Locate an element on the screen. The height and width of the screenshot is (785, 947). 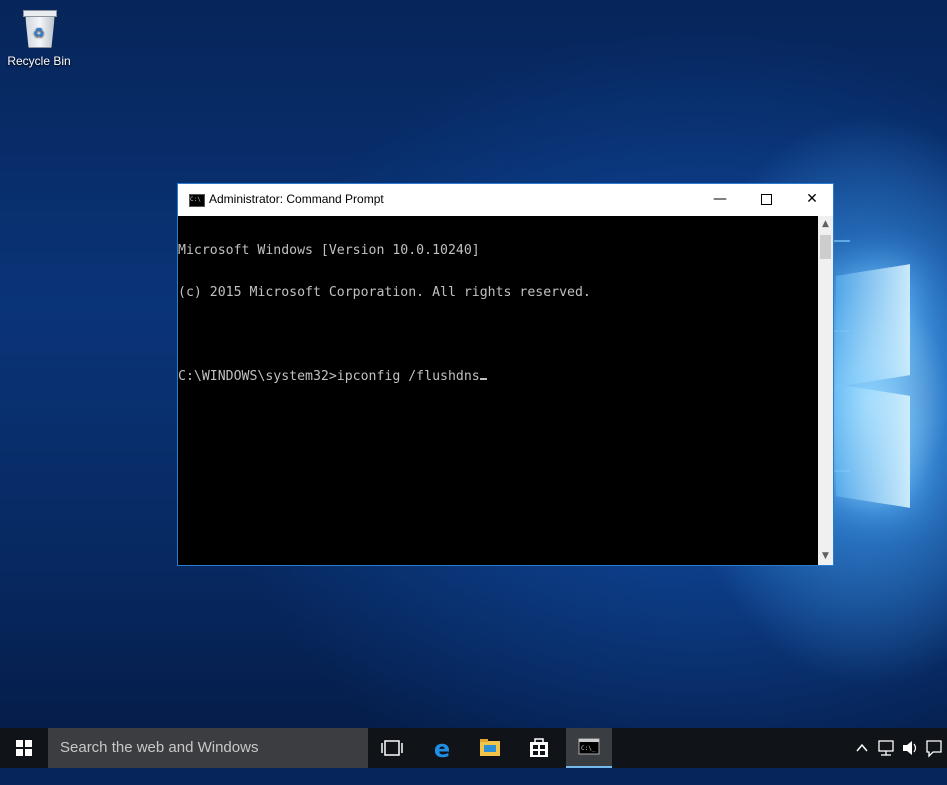
task-view-button is located at coordinates (392, 748).